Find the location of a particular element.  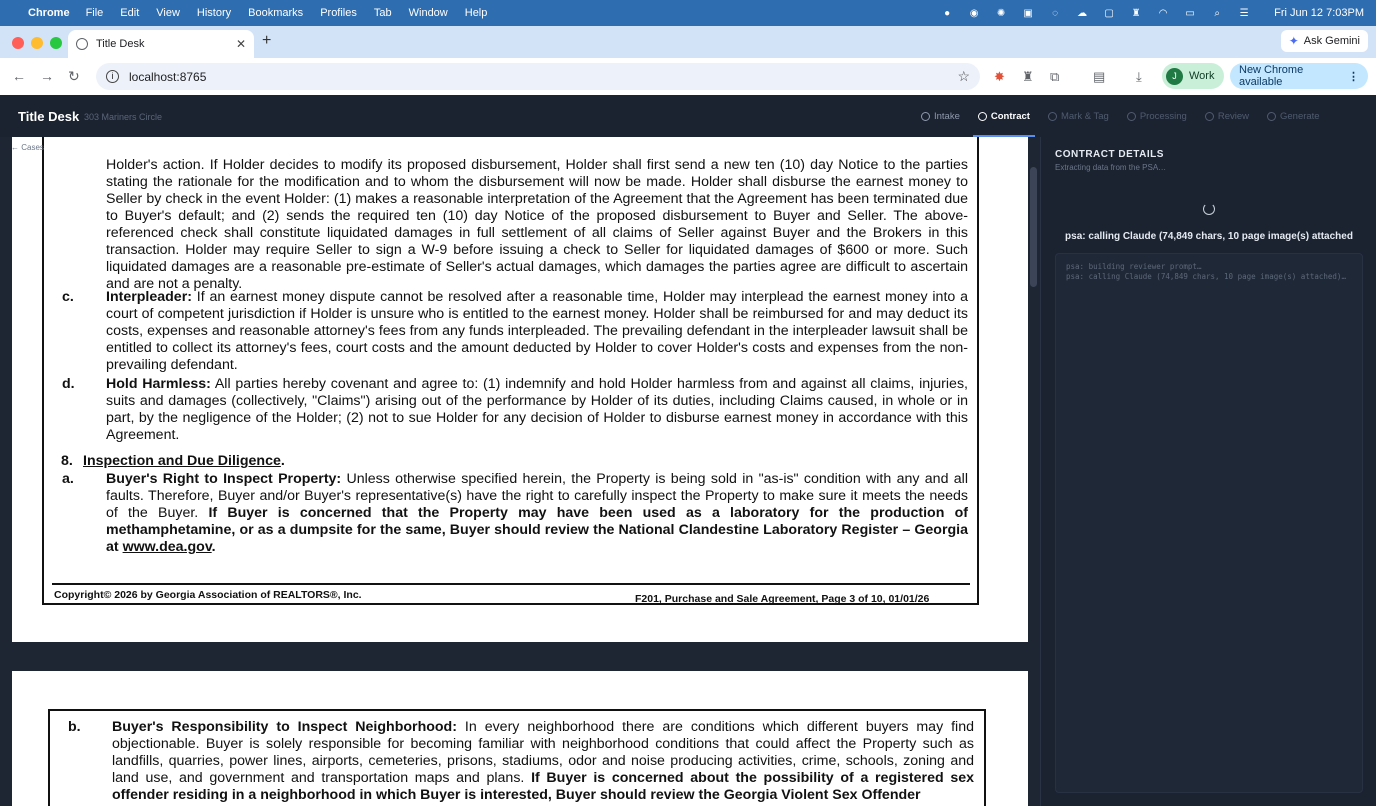

pdf-scrollbar is located at coordinates (1034, 471).